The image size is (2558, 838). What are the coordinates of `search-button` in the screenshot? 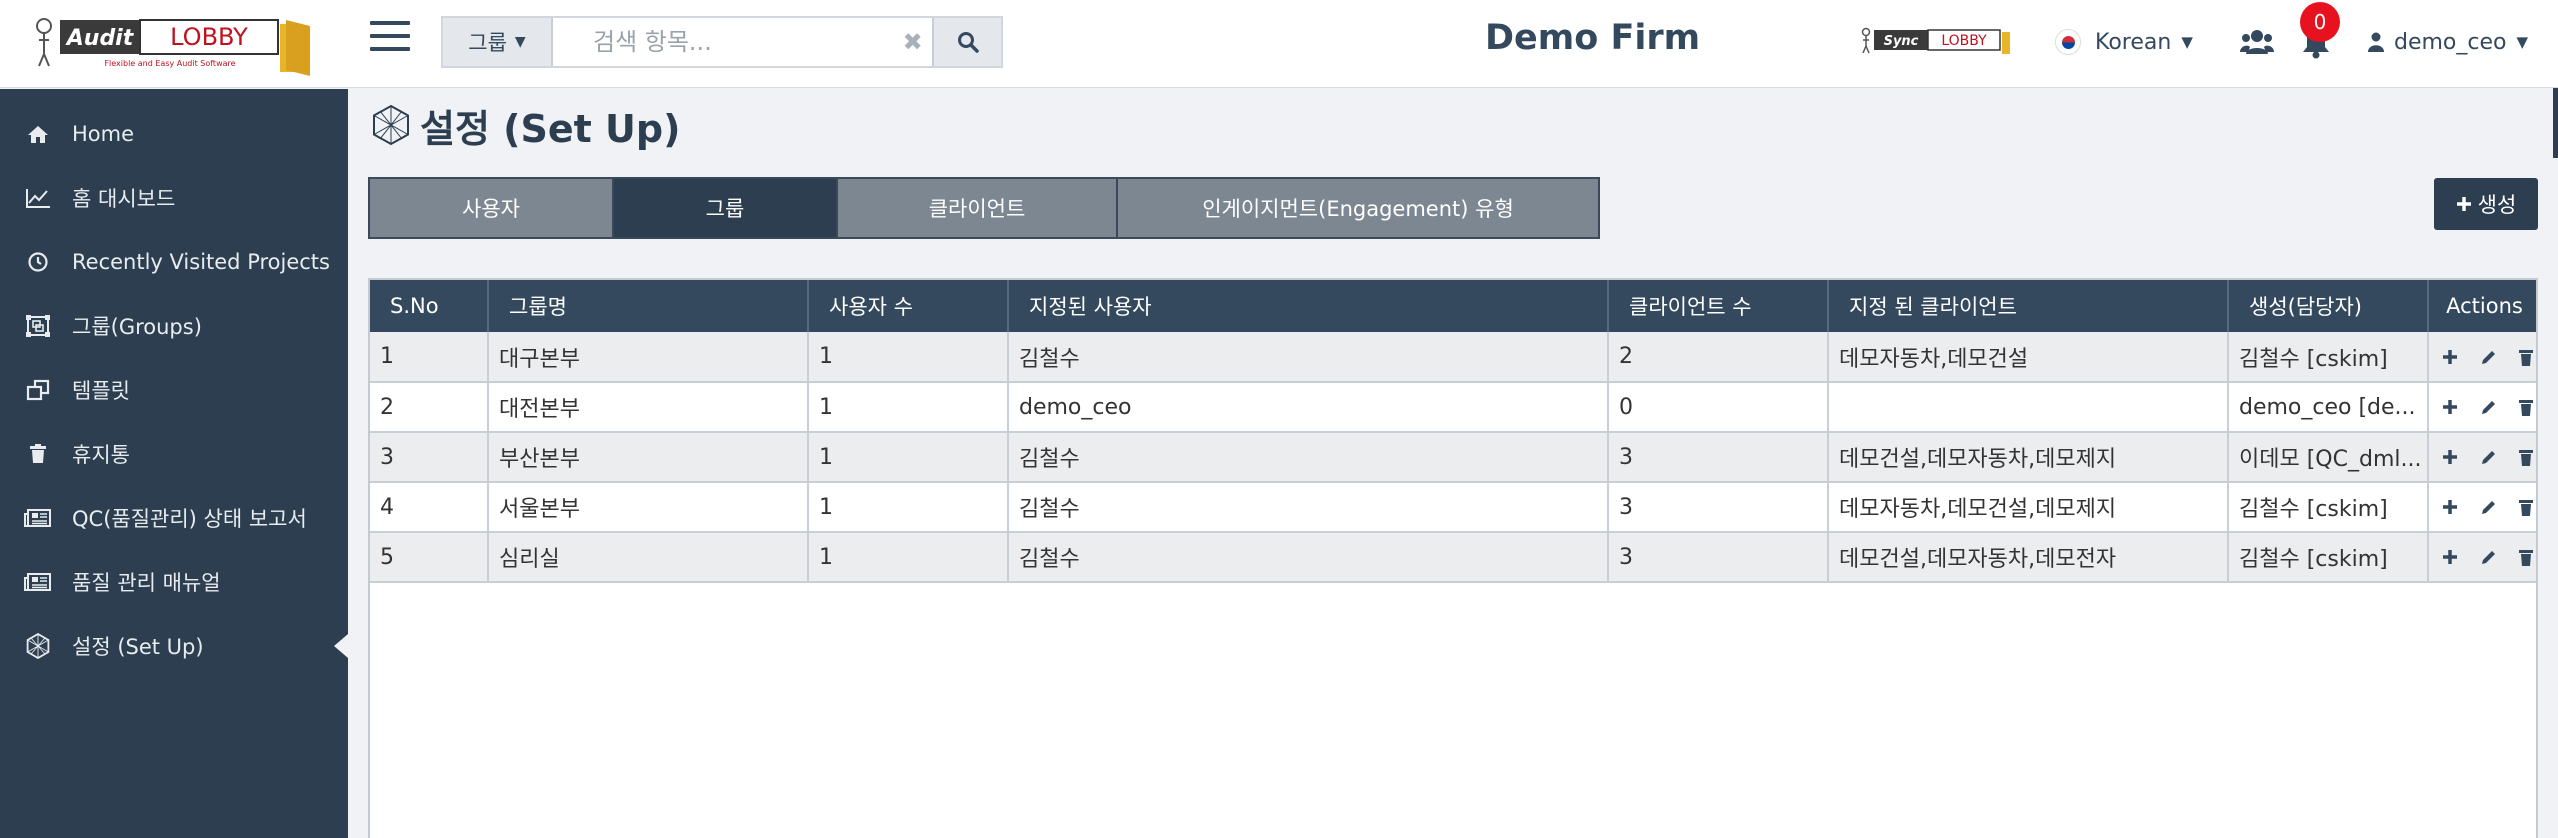 It's located at (966, 42).